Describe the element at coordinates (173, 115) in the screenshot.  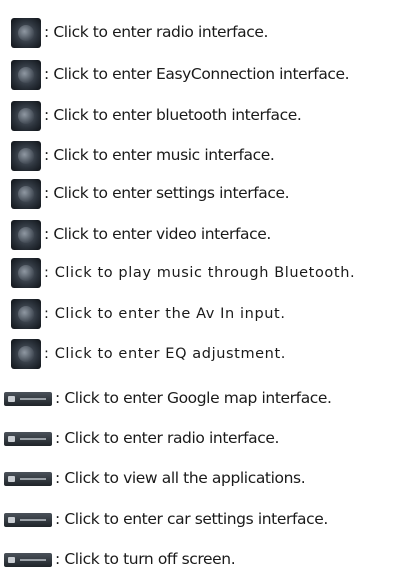
I see `legend-text: : Click to enter bluetooth interface.` at that location.